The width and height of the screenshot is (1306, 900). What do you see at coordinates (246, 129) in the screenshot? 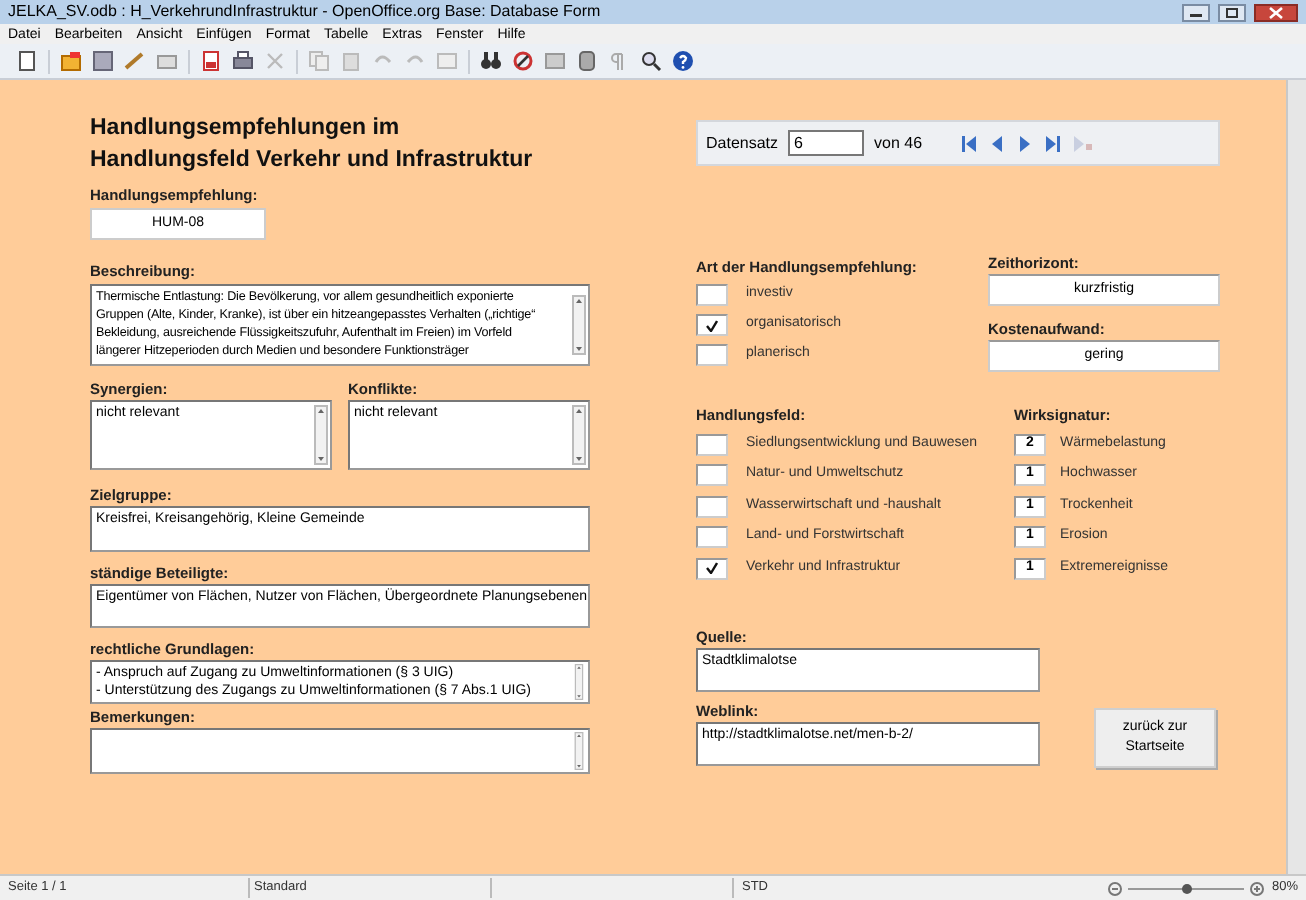
I see `form-title: Handlungsempfehlungen im` at bounding box center [246, 129].